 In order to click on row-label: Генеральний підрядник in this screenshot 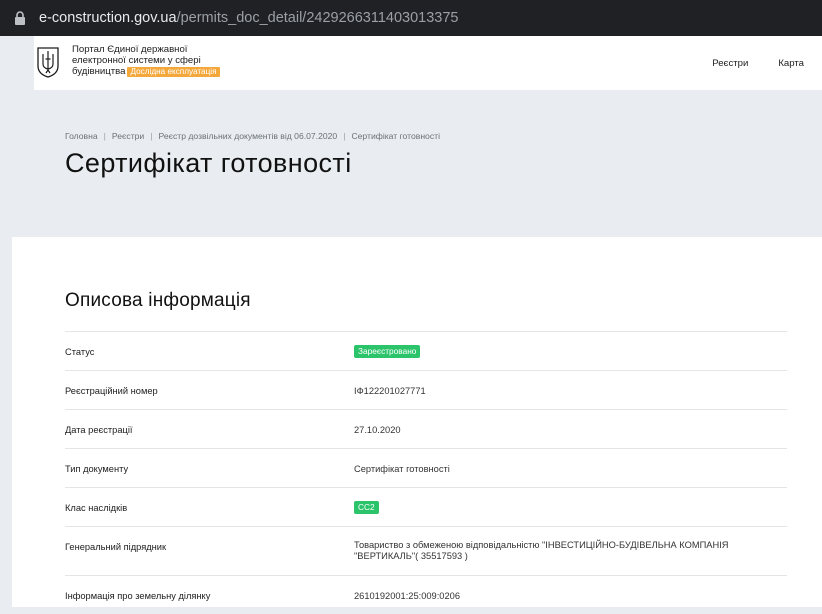, I will do `click(116, 547)`.